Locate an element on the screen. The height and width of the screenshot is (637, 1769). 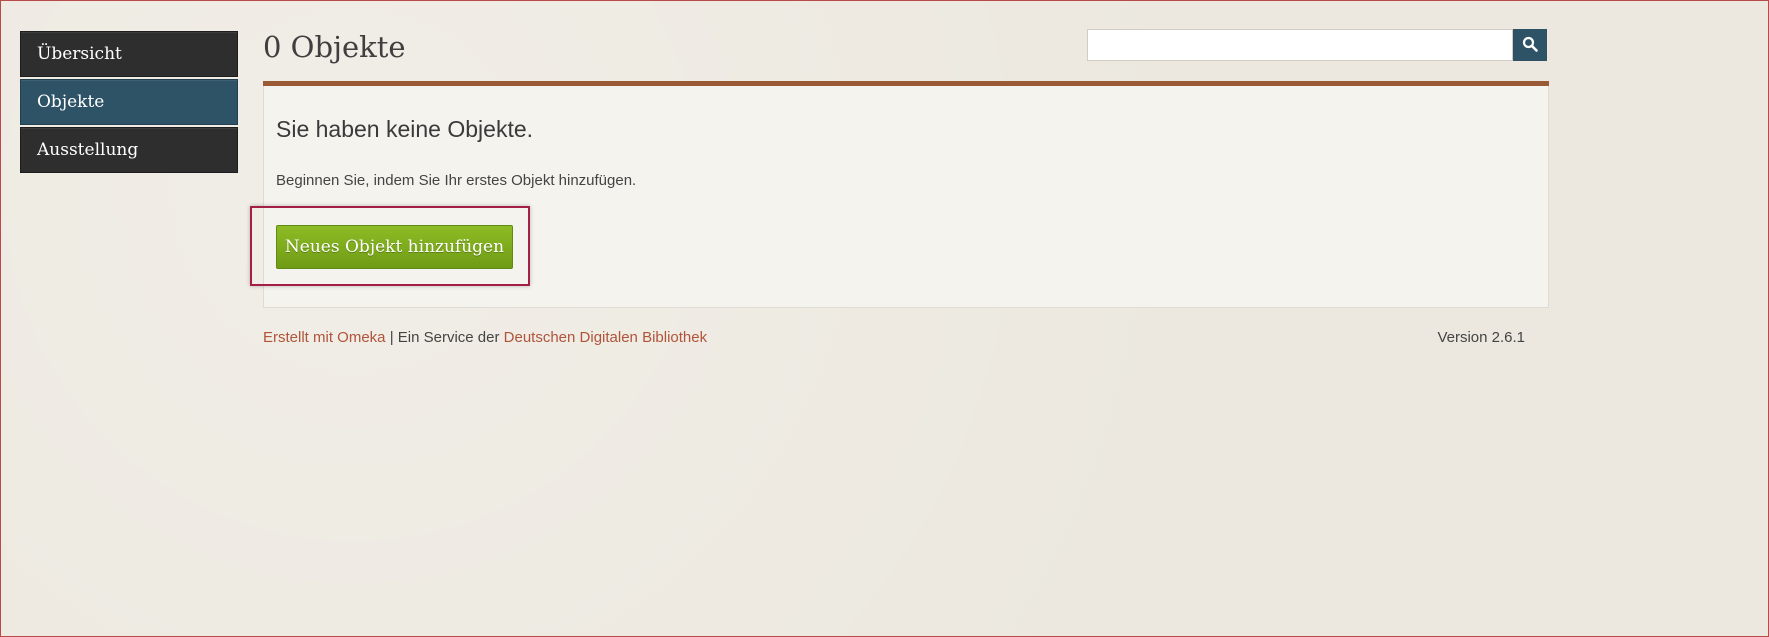
search-button is located at coordinates (1530, 45).